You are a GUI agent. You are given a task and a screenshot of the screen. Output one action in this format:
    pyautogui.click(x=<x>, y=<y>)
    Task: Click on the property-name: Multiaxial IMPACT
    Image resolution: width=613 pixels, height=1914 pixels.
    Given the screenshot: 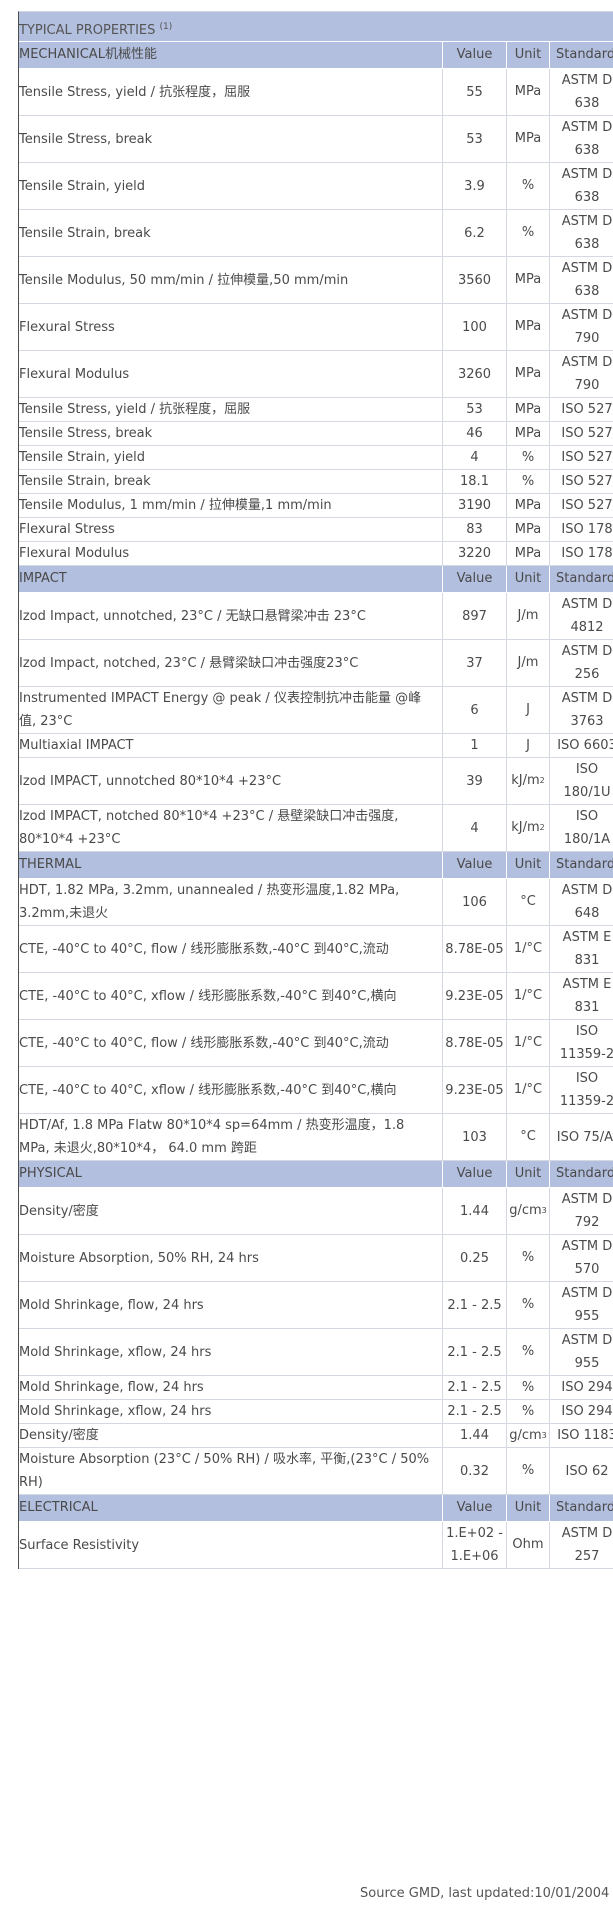 What is the action you would take?
    pyautogui.click(x=231, y=745)
    